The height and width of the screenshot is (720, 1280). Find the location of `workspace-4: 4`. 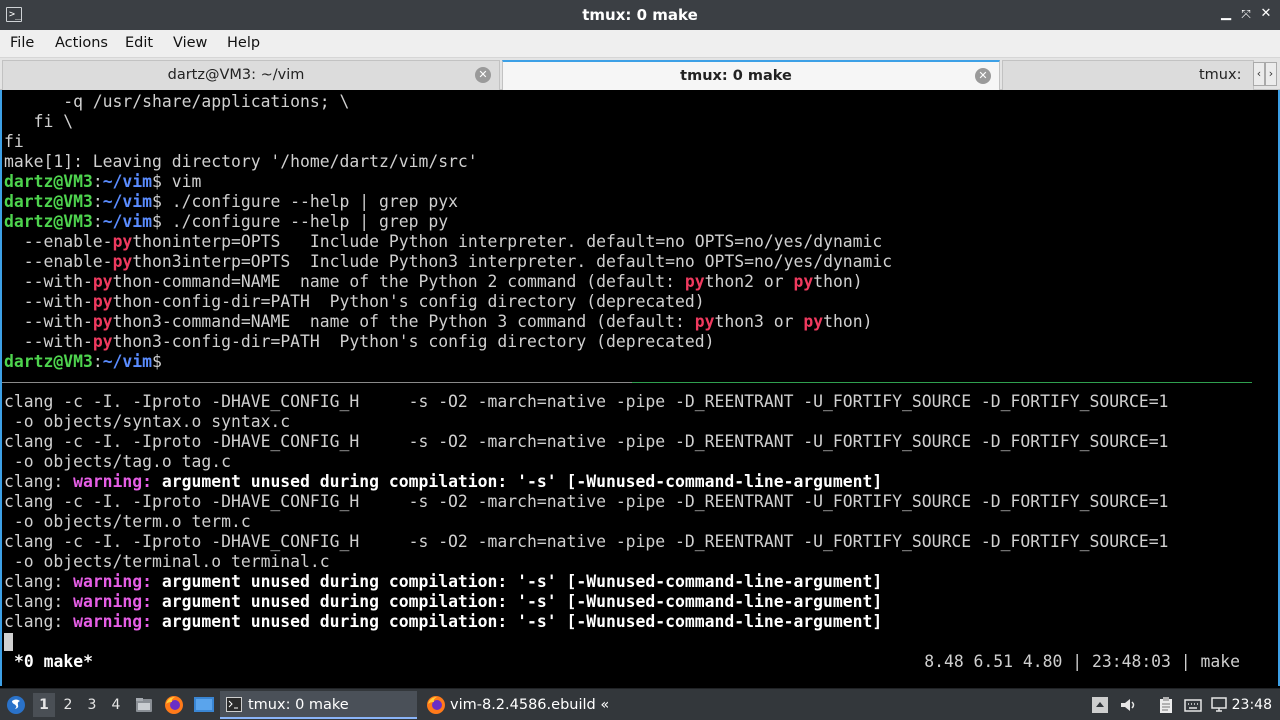

workspace-4: 4 is located at coordinates (116, 705).